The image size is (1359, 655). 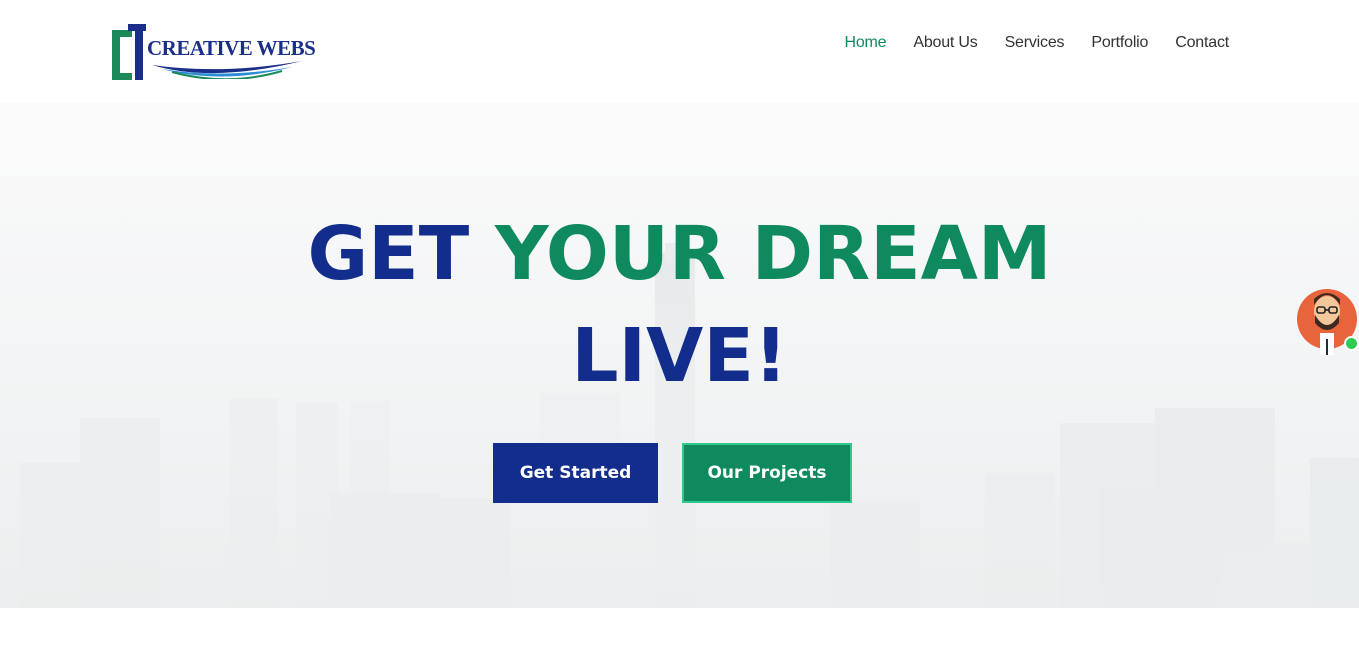 What do you see at coordinates (575, 473) in the screenshot?
I see `get-started-button: Get Started` at bounding box center [575, 473].